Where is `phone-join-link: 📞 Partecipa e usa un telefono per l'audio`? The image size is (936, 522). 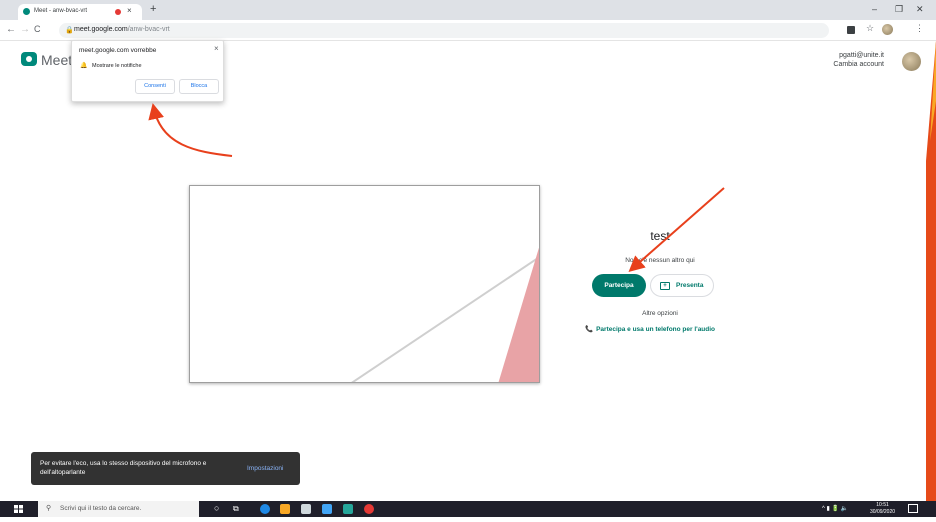 phone-join-link: 📞 Partecipa e usa un telefono per l'audio is located at coordinates (650, 329).